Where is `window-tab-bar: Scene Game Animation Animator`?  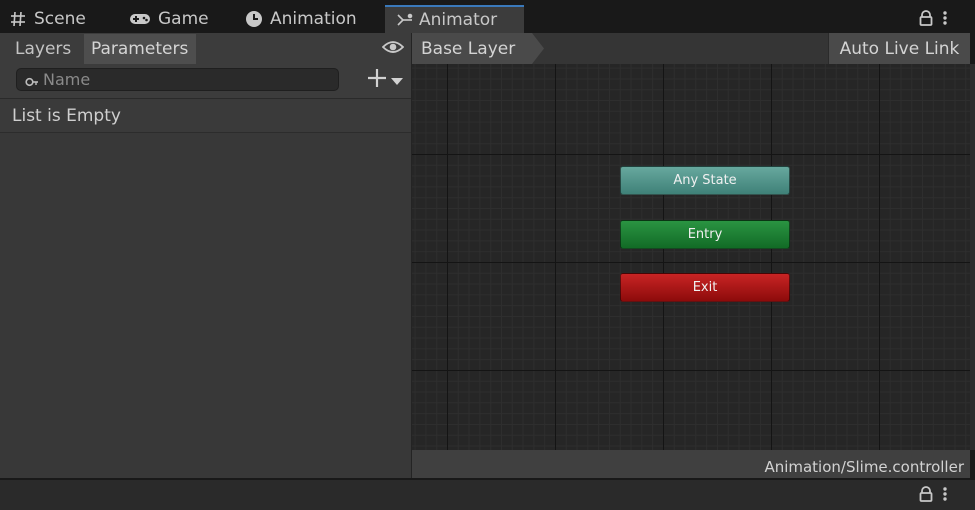 window-tab-bar: Scene Game Animation Animator is located at coordinates (487, 16).